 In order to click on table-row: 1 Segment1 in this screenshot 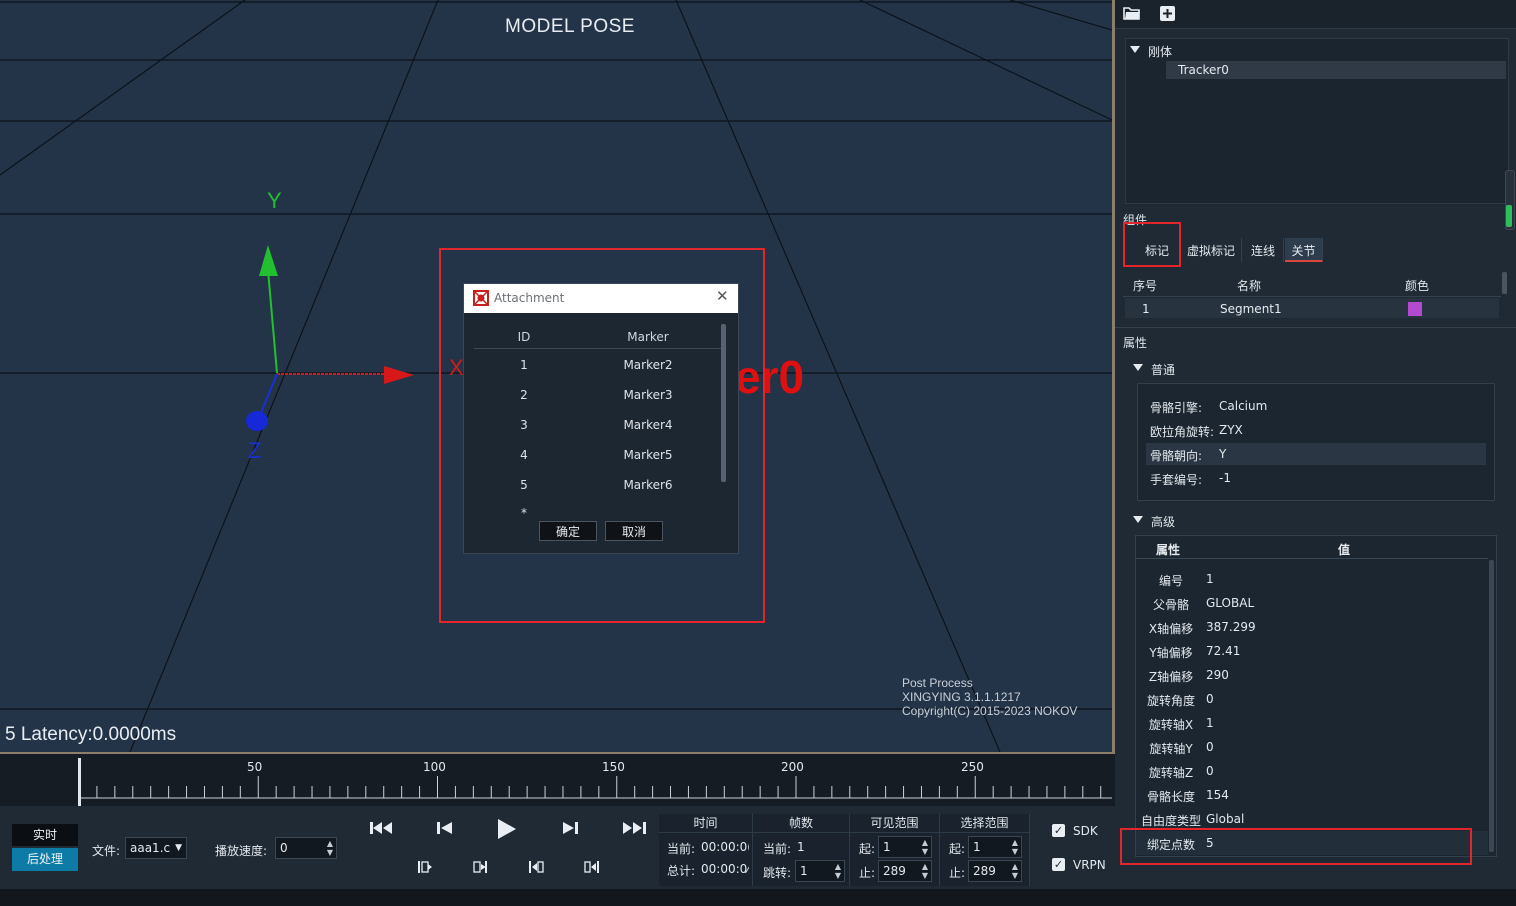, I will do `click(1312, 308)`.